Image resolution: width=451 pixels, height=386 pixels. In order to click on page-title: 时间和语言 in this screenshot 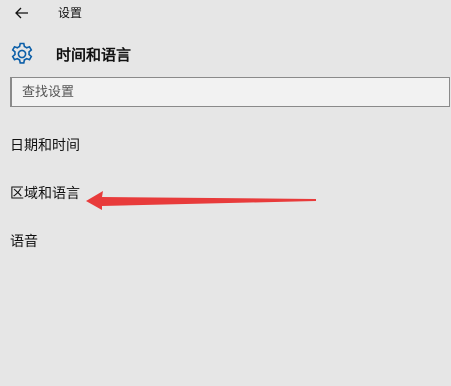, I will do `click(94, 54)`.